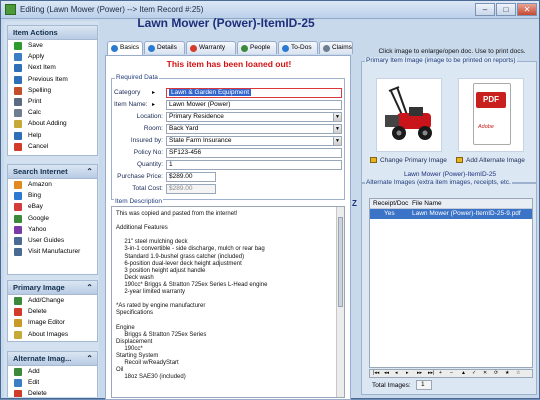 The image size is (540, 400). Describe the element at coordinates (52, 33) in the screenshot. I see `panel-header: Item Actions` at that location.